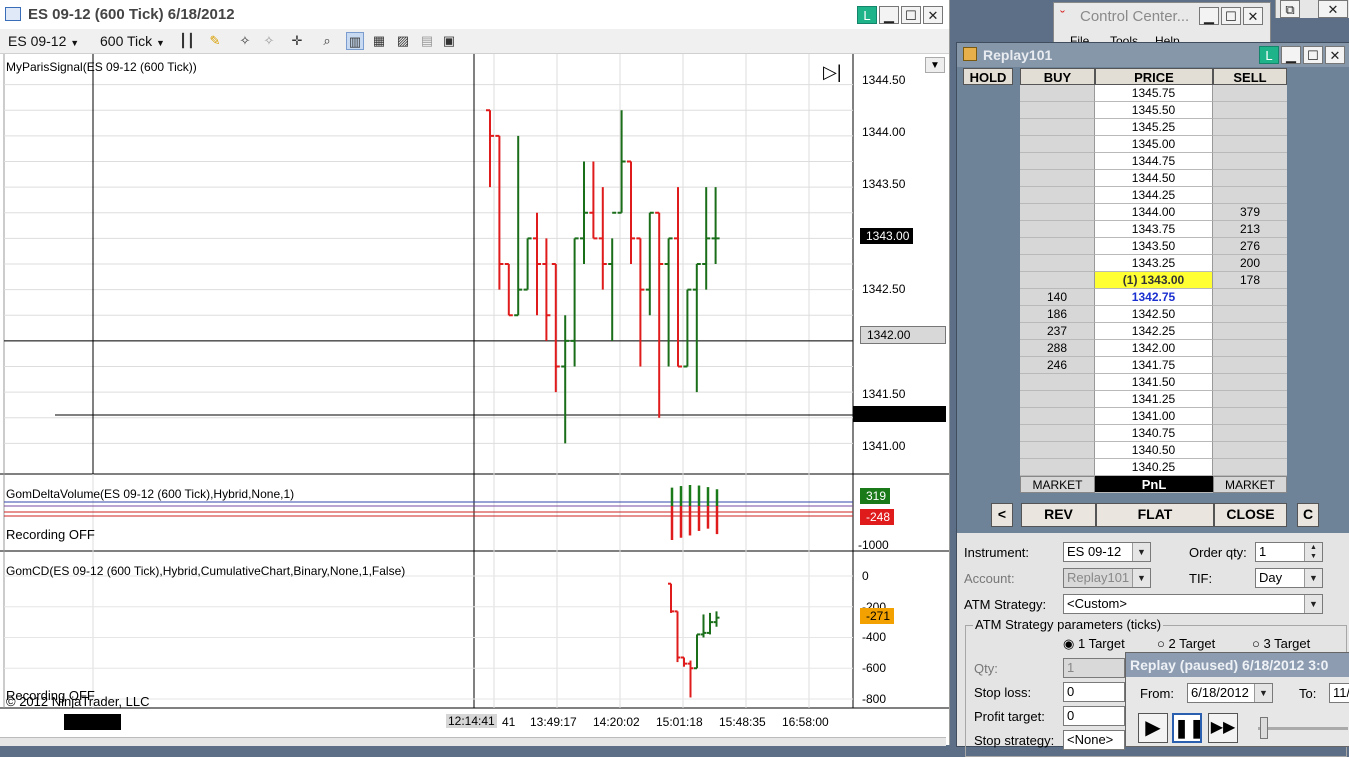  Describe the element at coordinates (1094, 668) in the screenshot. I see `qty-field: 1` at that location.